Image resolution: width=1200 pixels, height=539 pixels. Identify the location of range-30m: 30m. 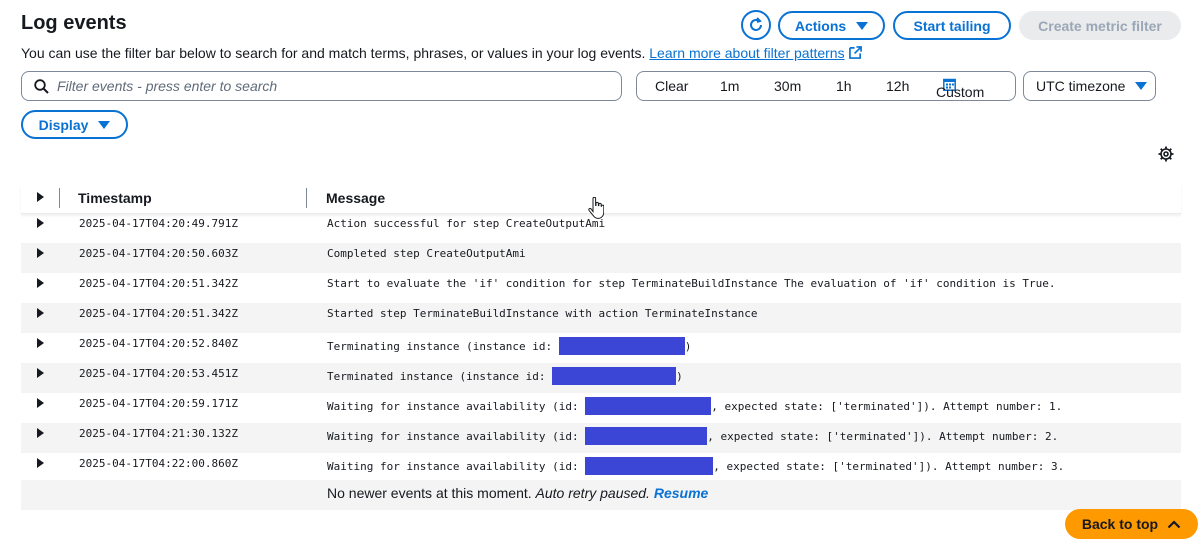
(787, 86).